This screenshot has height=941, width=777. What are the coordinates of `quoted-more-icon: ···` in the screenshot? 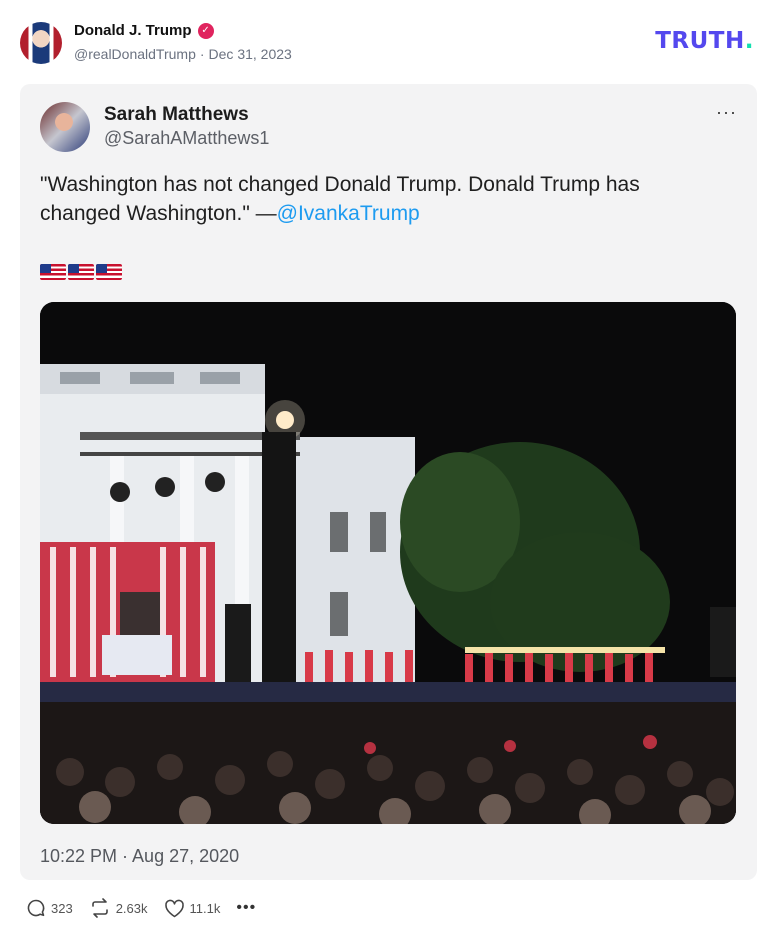 It's located at (726, 112).